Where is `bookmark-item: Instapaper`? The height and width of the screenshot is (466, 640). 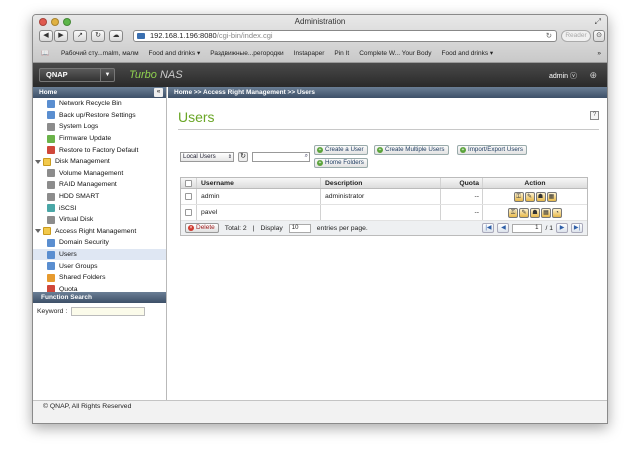
bookmark-item: Instapaper is located at coordinates (309, 53).